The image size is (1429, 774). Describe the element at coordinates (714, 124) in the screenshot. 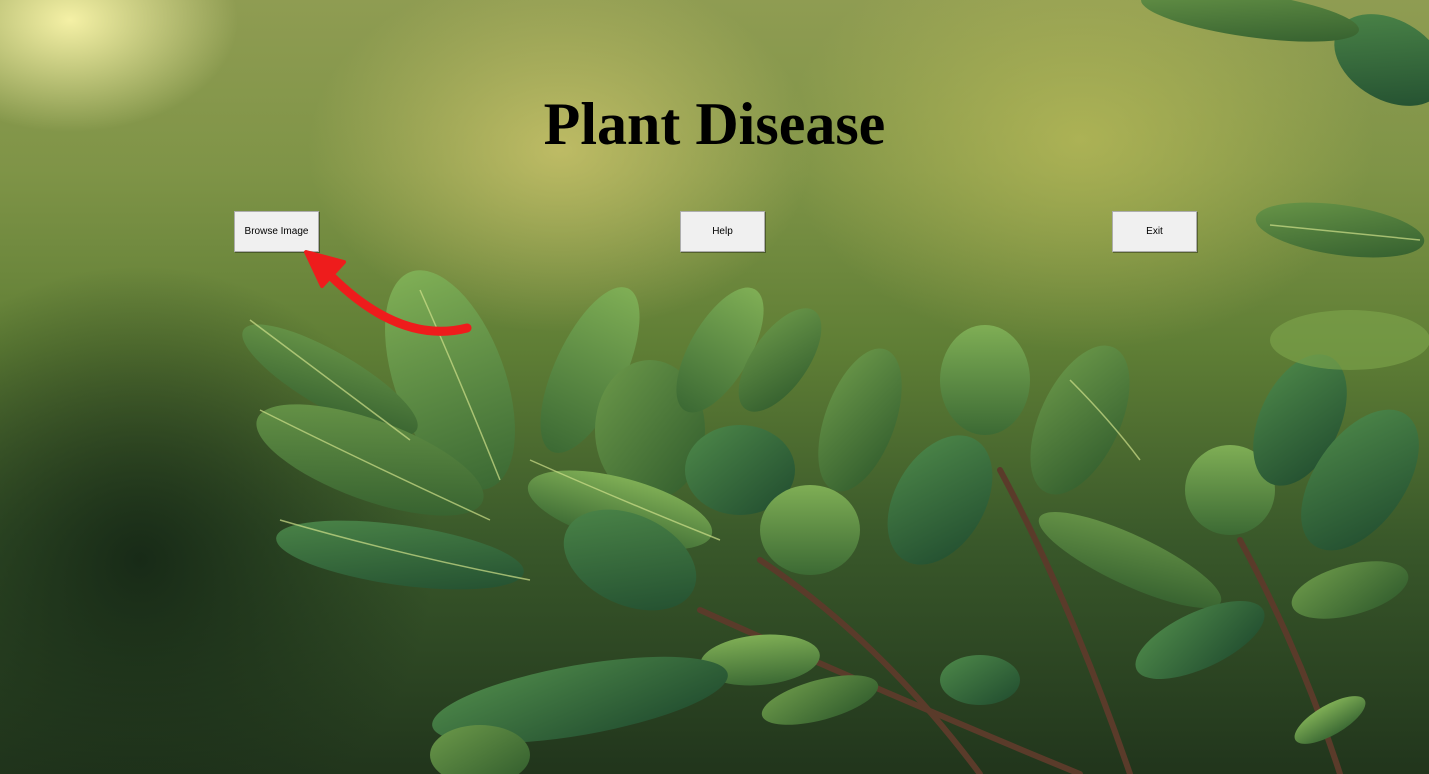

I see `page-title: Plant Disease` at that location.